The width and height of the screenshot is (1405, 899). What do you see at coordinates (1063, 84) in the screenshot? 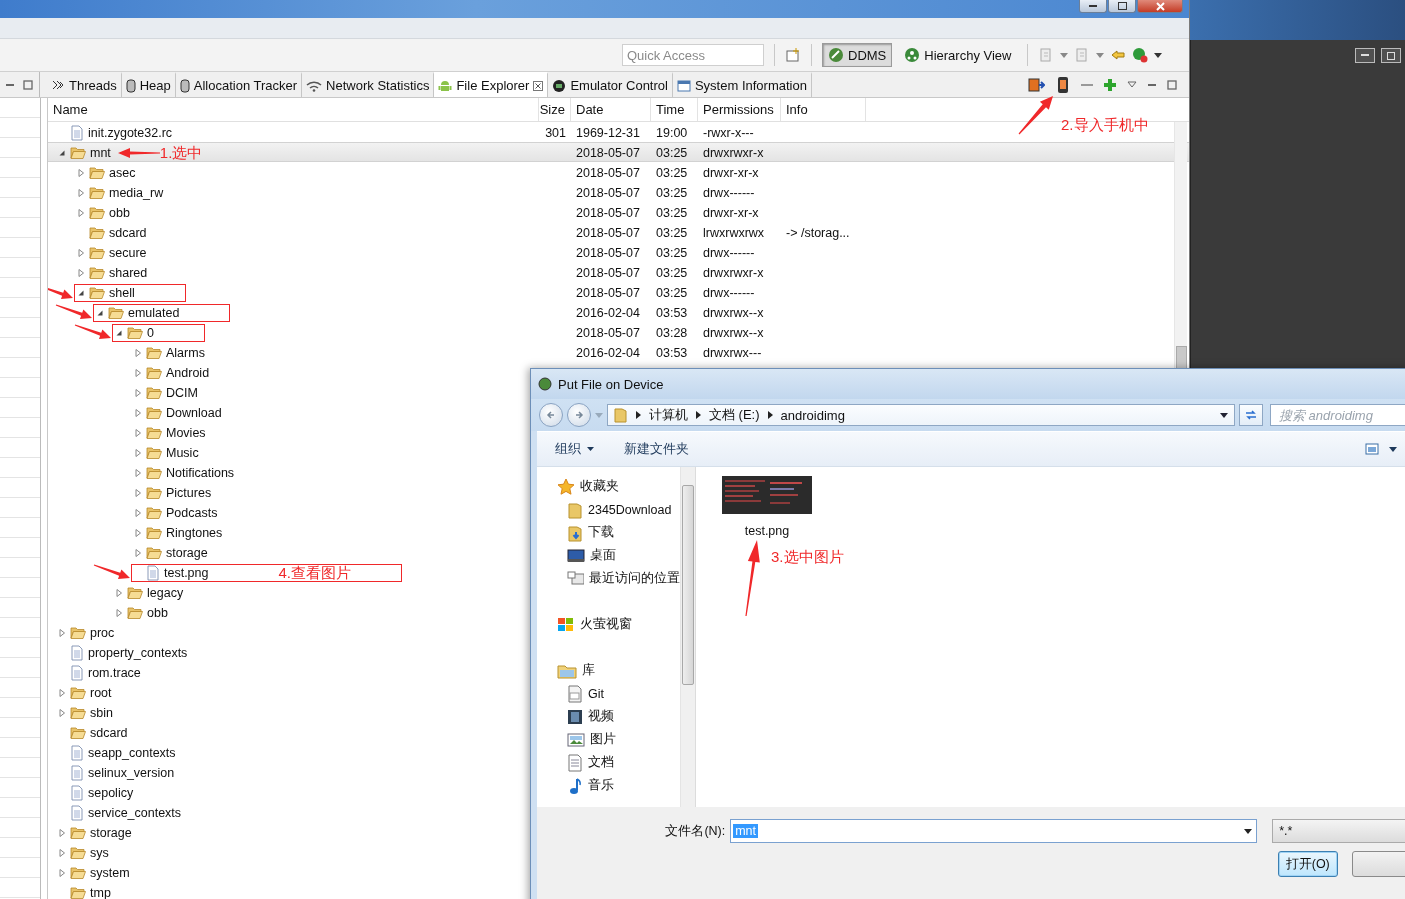
I see `push-file-icon` at bounding box center [1063, 84].